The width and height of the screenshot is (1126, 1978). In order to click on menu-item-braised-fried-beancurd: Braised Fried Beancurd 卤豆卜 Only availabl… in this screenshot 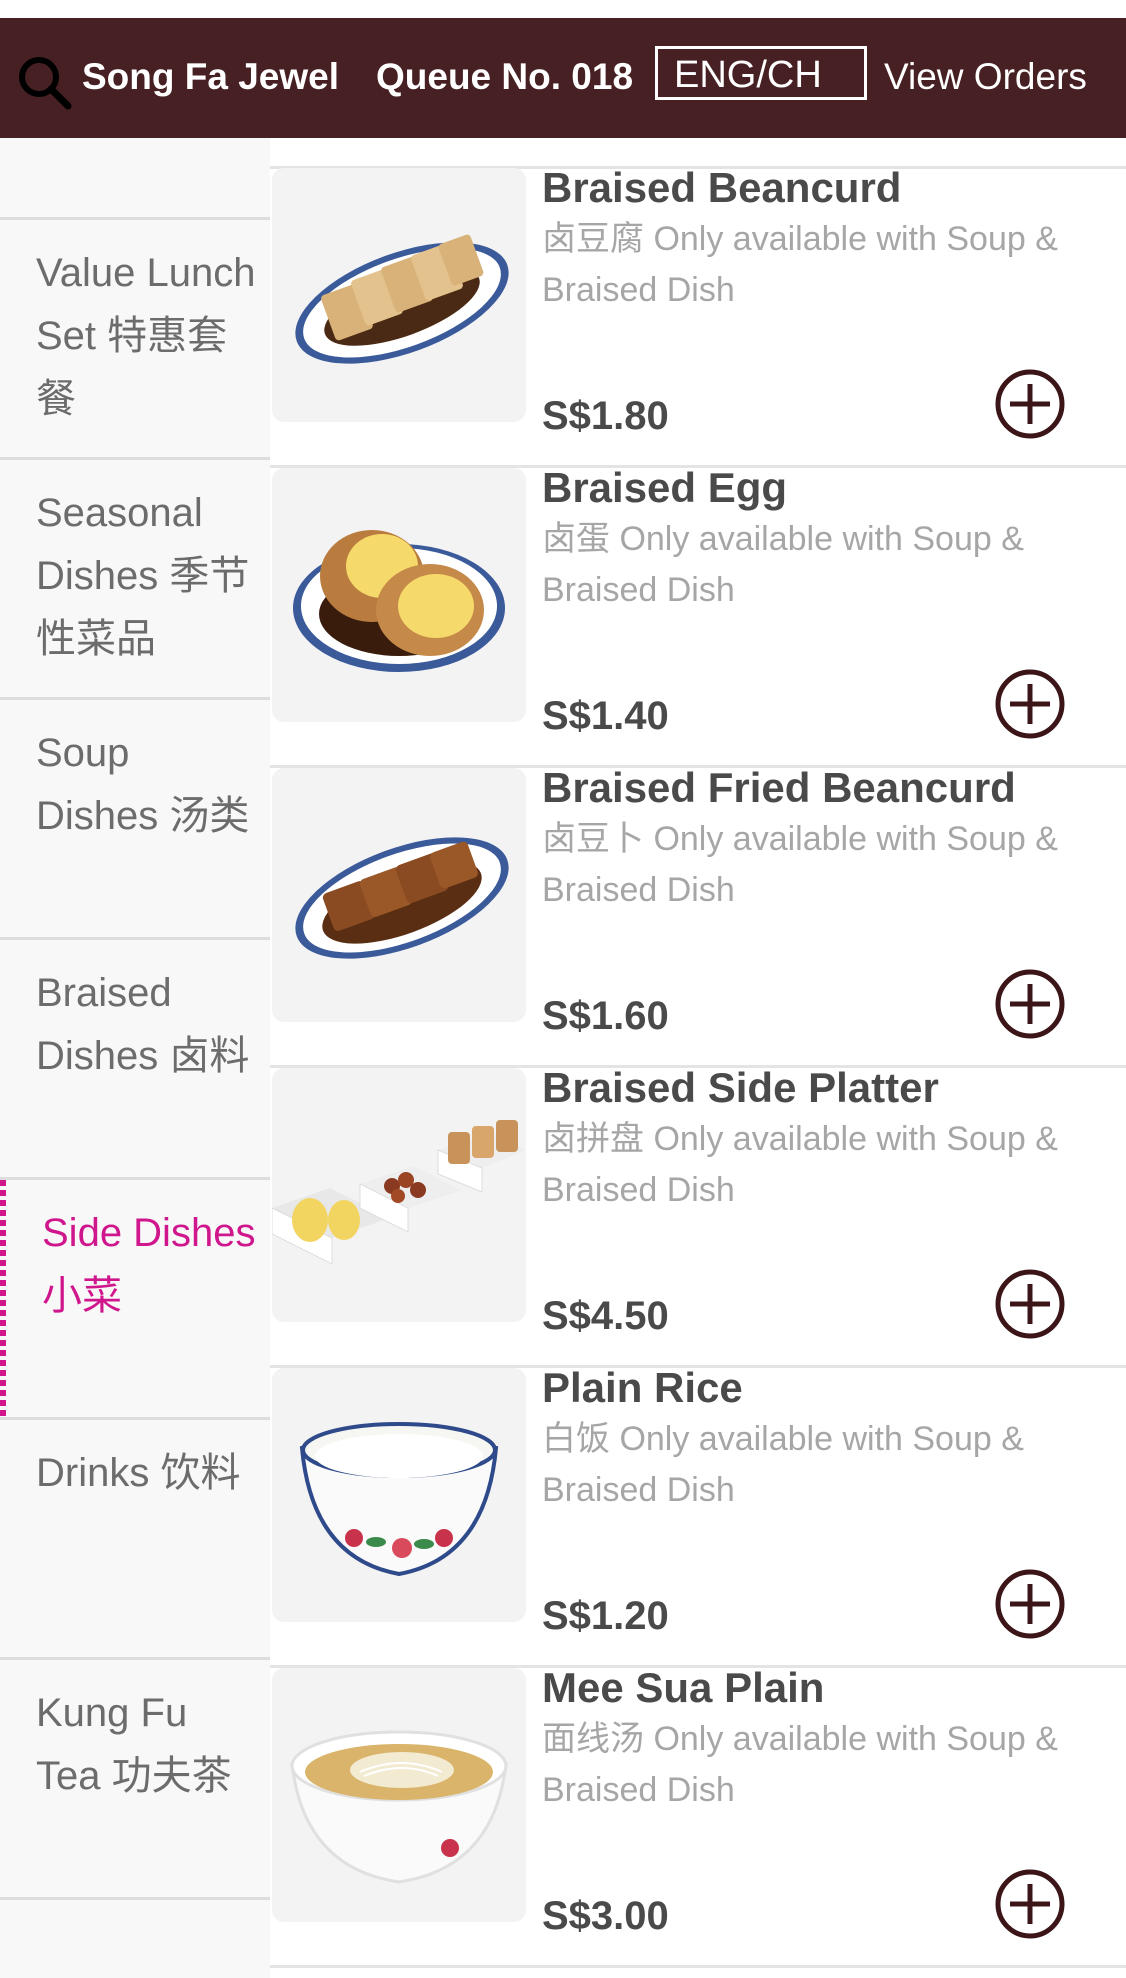, I will do `click(698, 916)`.